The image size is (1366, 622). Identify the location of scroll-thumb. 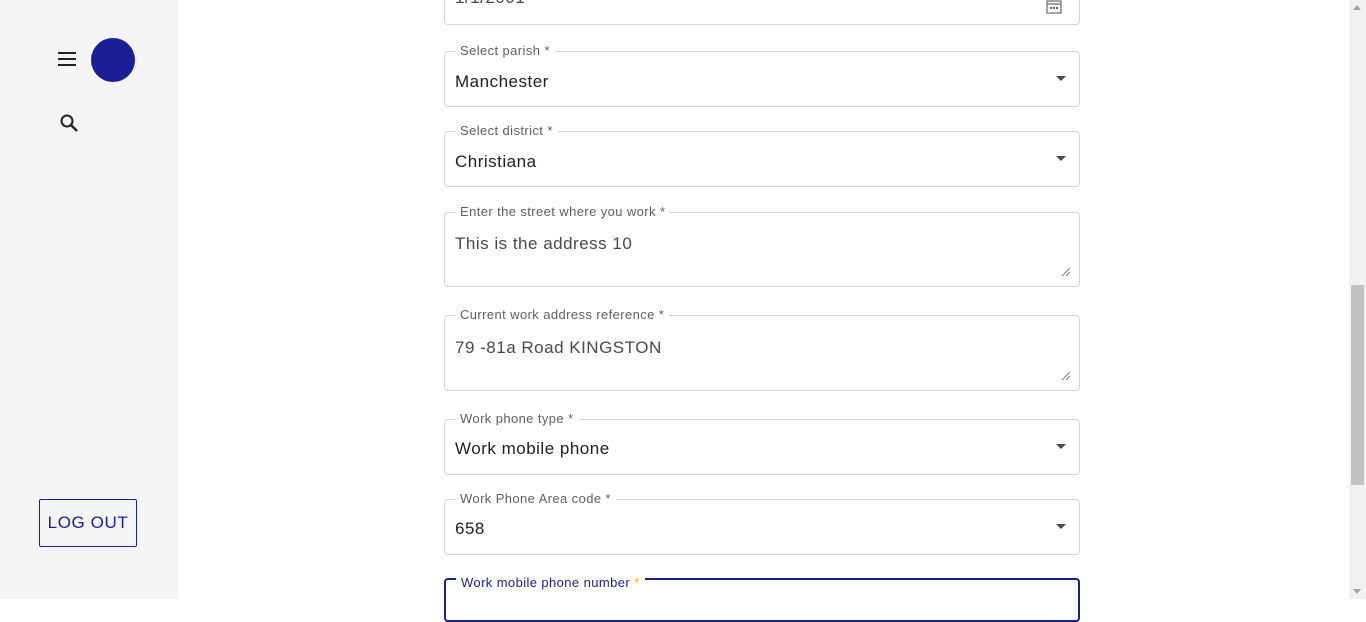
(1357, 385).